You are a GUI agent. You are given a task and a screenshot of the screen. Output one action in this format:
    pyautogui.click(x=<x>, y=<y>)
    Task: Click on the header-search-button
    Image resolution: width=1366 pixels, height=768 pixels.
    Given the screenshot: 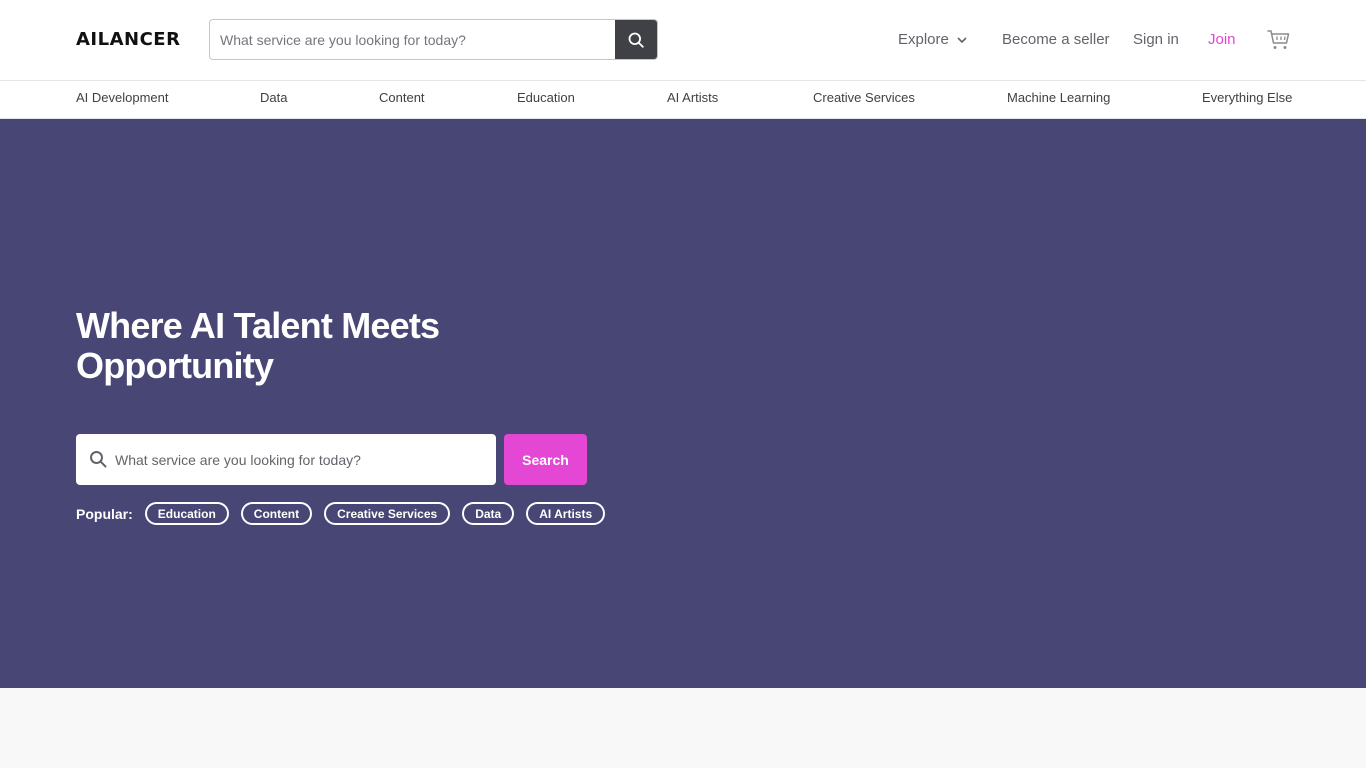 What is the action you would take?
    pyautogui.click(x=636, y=39)
    